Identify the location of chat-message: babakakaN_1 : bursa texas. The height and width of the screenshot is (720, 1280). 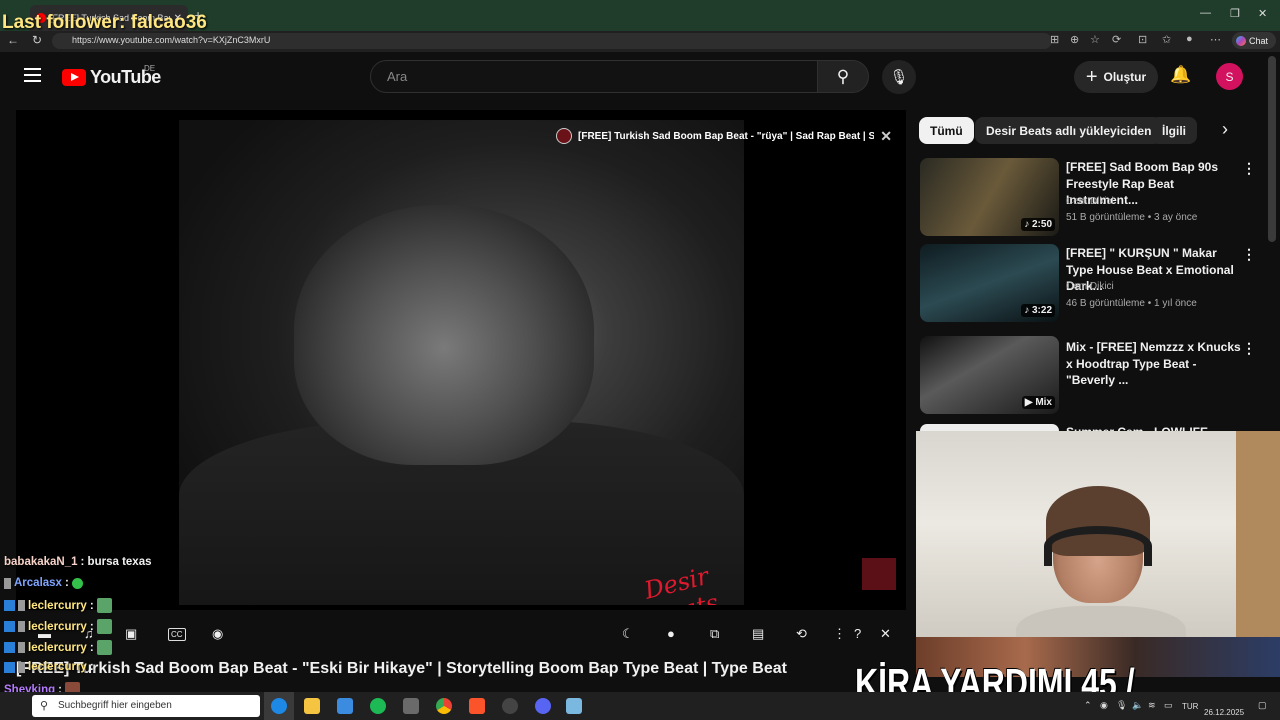
(77, 562).